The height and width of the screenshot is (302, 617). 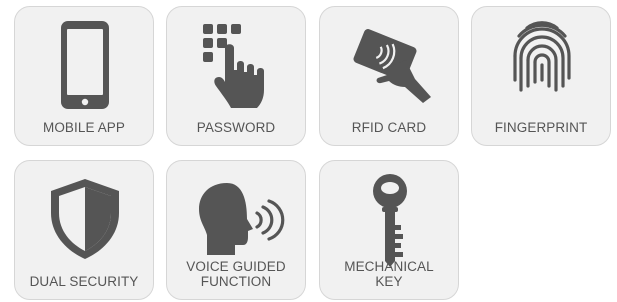 What do you see at coordinates (84, 127) in the screenshot?
I see `feature-label: MOBILE APP` at bounding box center [84, 127].